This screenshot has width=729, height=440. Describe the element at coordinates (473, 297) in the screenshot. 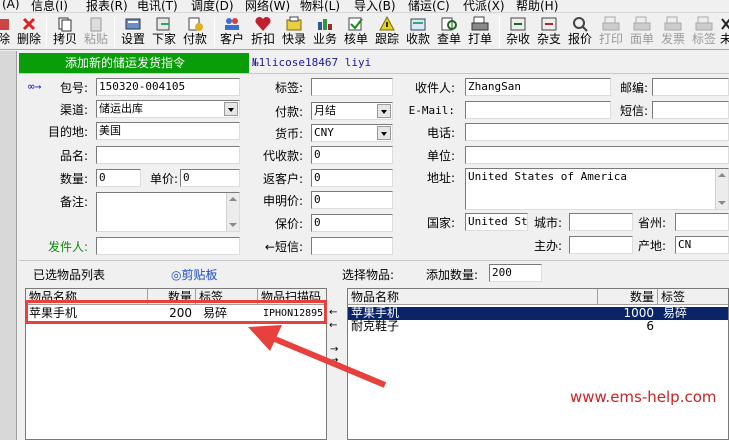

I see `column-header-item-name: 物品名称` at that location.